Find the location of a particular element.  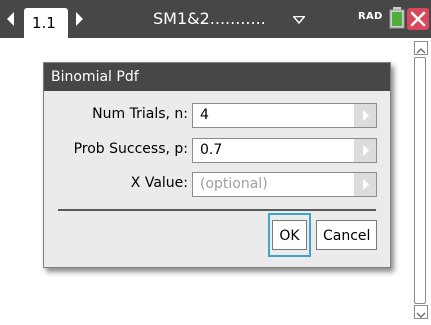

num-trials-input: 4 is located at coordinates (284, 115).